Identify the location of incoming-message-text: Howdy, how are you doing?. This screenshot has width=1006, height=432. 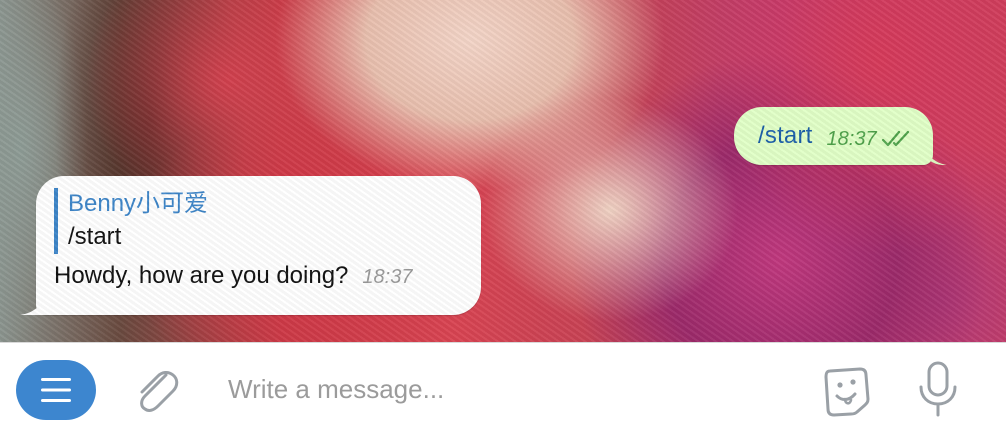
(201, 275).